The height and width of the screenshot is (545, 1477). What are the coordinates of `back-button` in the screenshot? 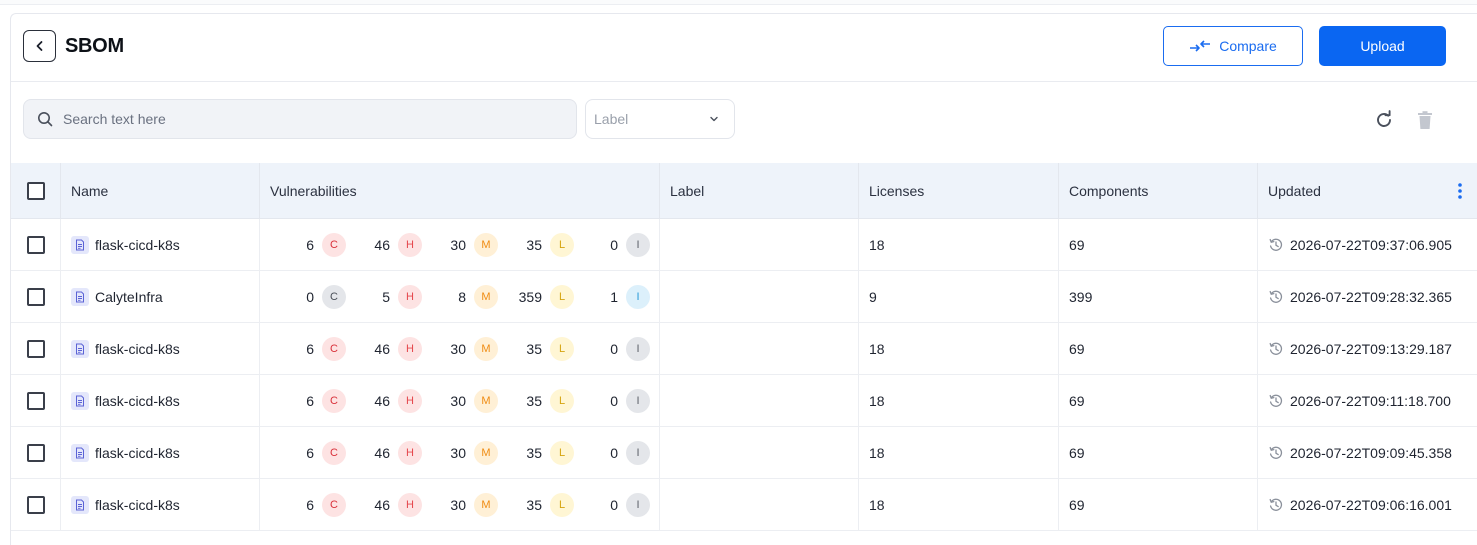 It's located at (39, 46).